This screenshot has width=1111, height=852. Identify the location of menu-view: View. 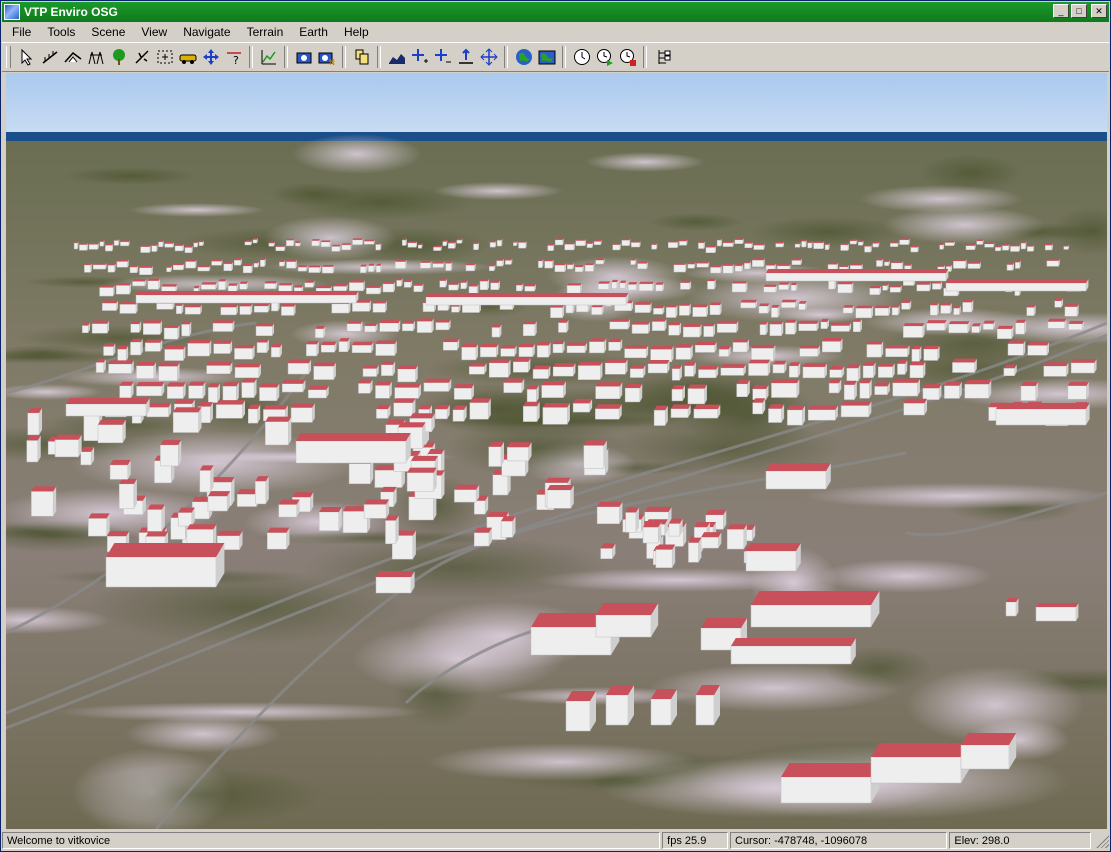
(152, 32).